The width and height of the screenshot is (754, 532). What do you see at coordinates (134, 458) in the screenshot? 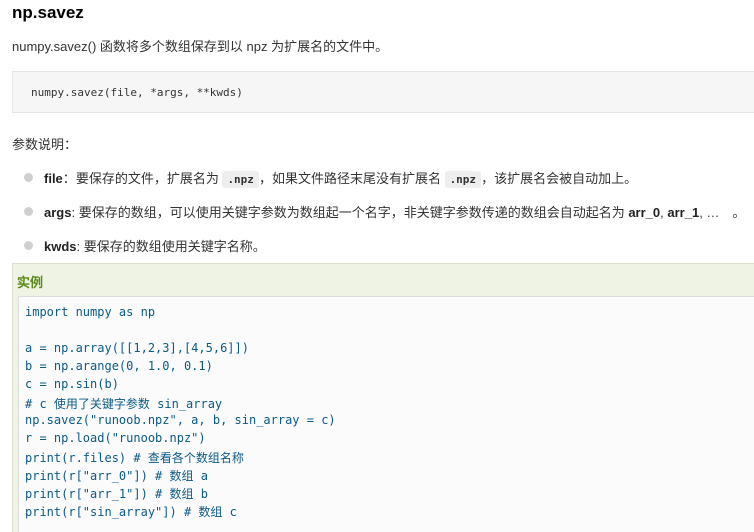
I see `code-line: print(r.files) # 查看各个数组名称` at bounding box center [134, 458].